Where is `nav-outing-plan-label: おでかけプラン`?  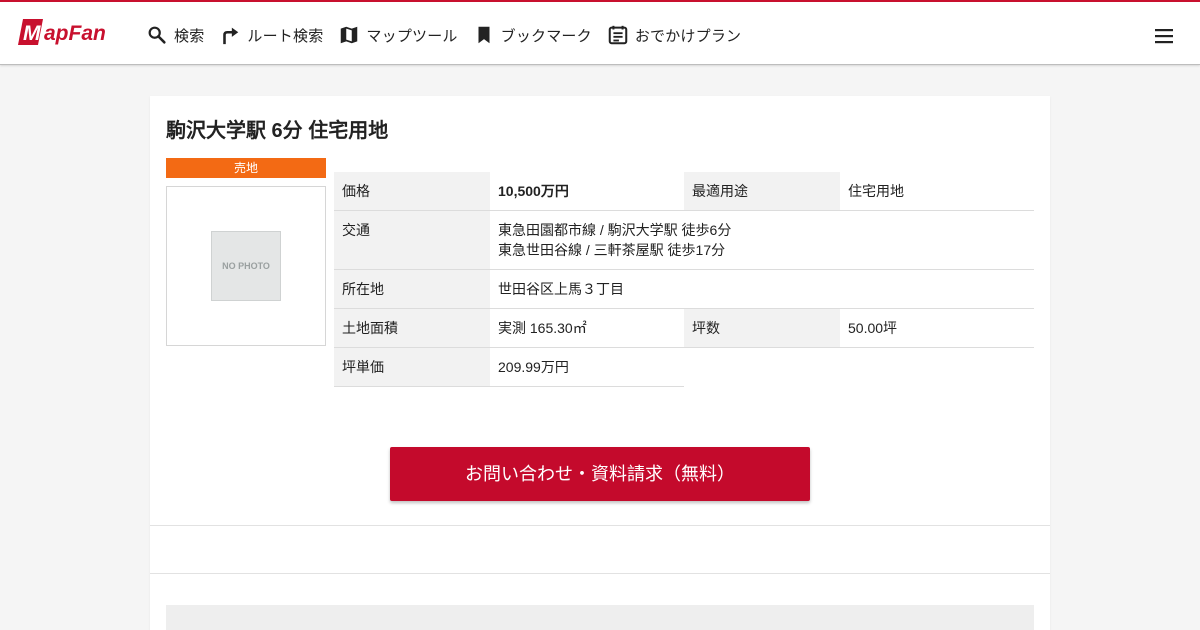
nav-outing-plan-label: おでかけプラン is located at coordinates (688, 36).